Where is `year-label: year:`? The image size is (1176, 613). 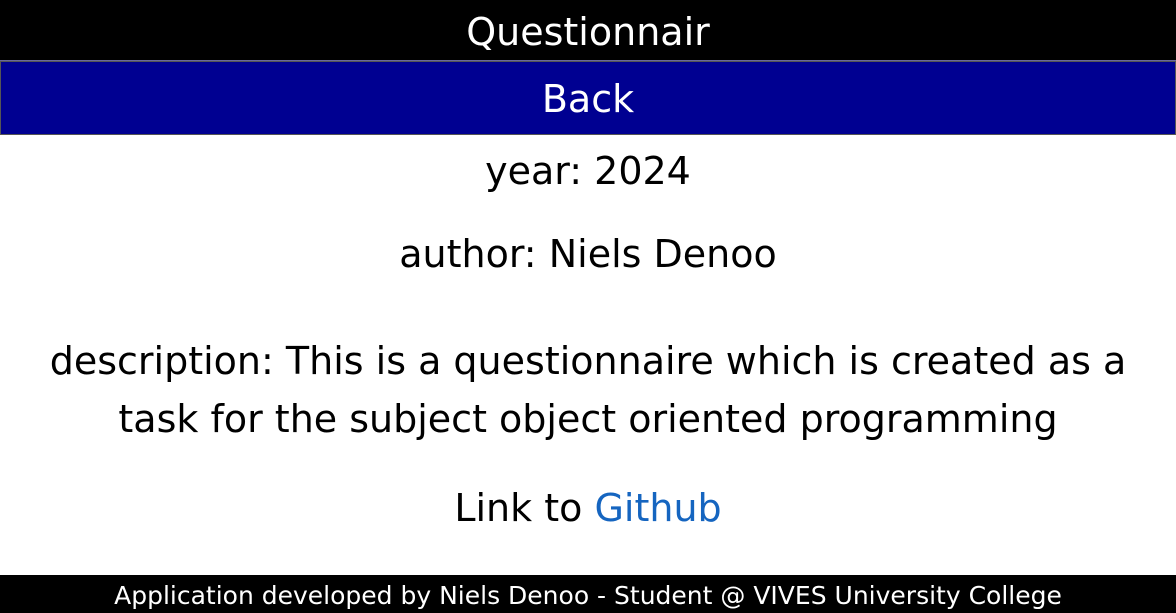
year-label: year: is located at coordinates (534, 171).